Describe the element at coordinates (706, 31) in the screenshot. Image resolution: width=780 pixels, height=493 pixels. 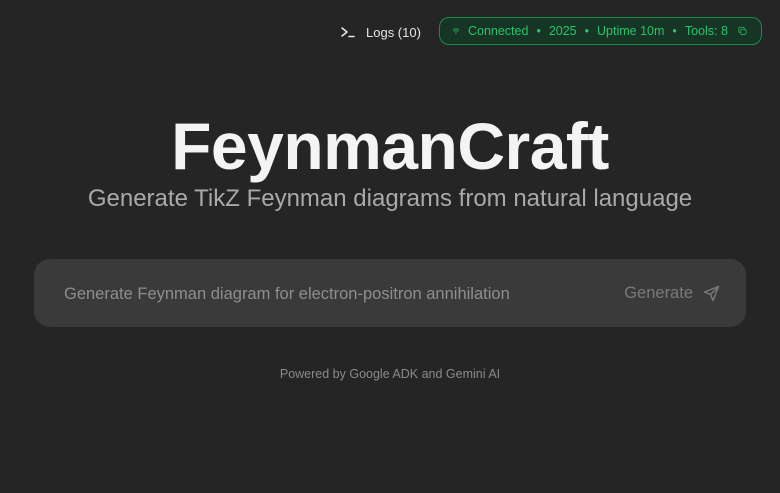
I see `status-tools: Tools: 8` at that location.